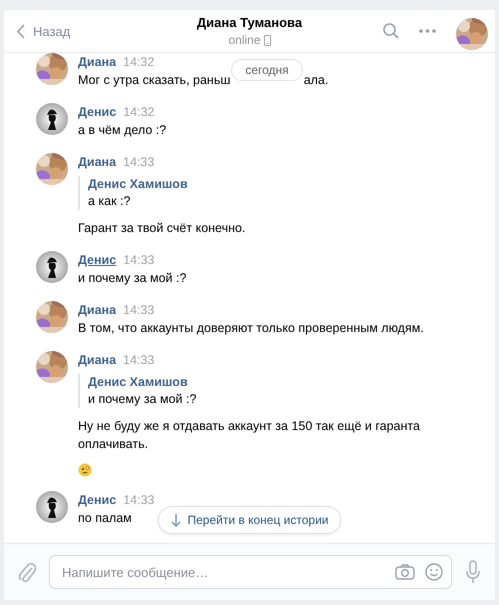 The image size is (499, 605). Describe the element at coordinates (427, 31) in the screenshot. I see `more-icon` at that location.